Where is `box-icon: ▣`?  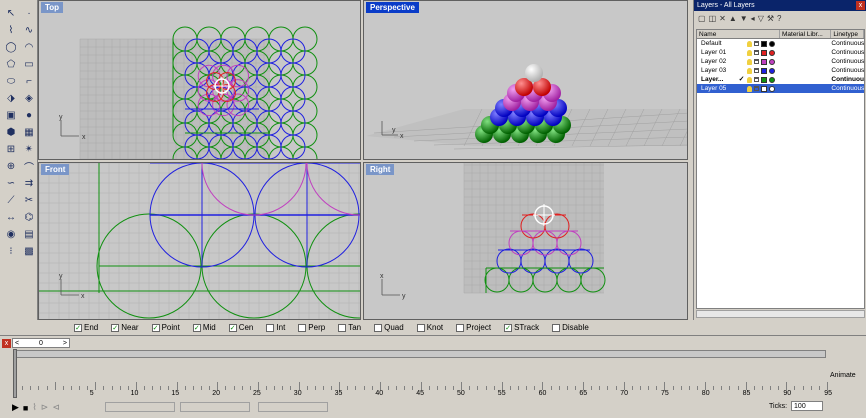
box-icon: ▣ is located at coordinates (11, 115).